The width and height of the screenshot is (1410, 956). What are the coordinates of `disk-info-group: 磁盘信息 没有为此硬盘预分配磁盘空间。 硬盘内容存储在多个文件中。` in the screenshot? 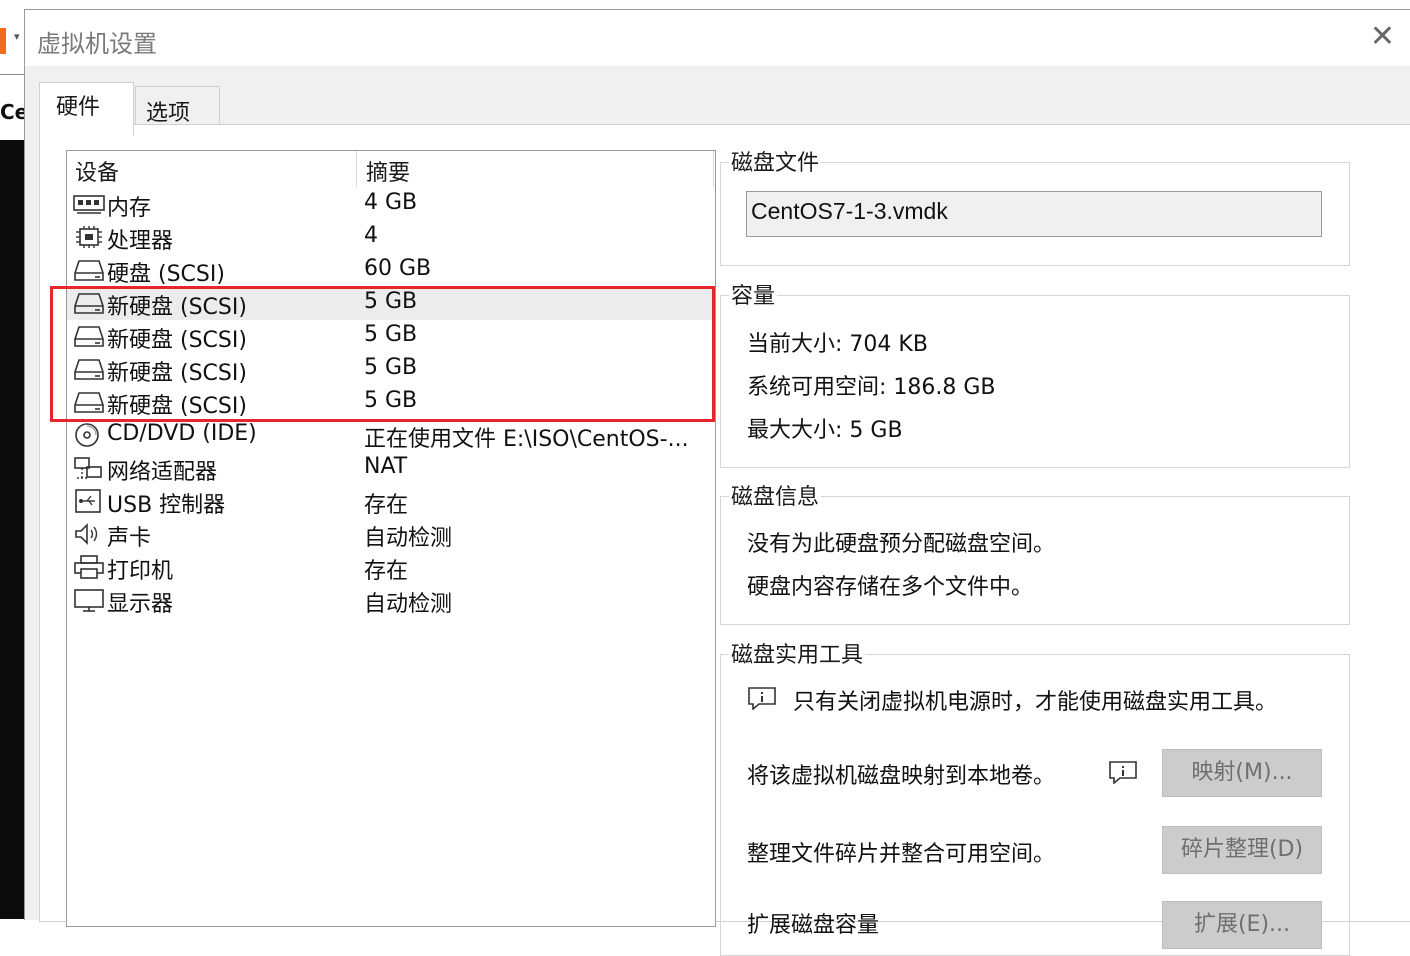 It's located at (1035, 552).